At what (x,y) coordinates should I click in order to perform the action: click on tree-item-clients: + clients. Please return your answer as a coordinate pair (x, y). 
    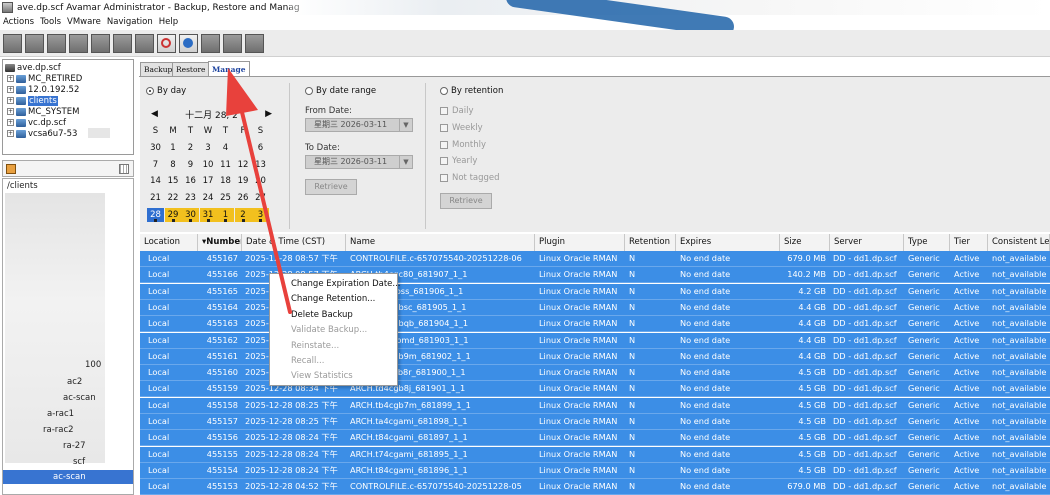
    Looking at the image, I should click on (32, 100).